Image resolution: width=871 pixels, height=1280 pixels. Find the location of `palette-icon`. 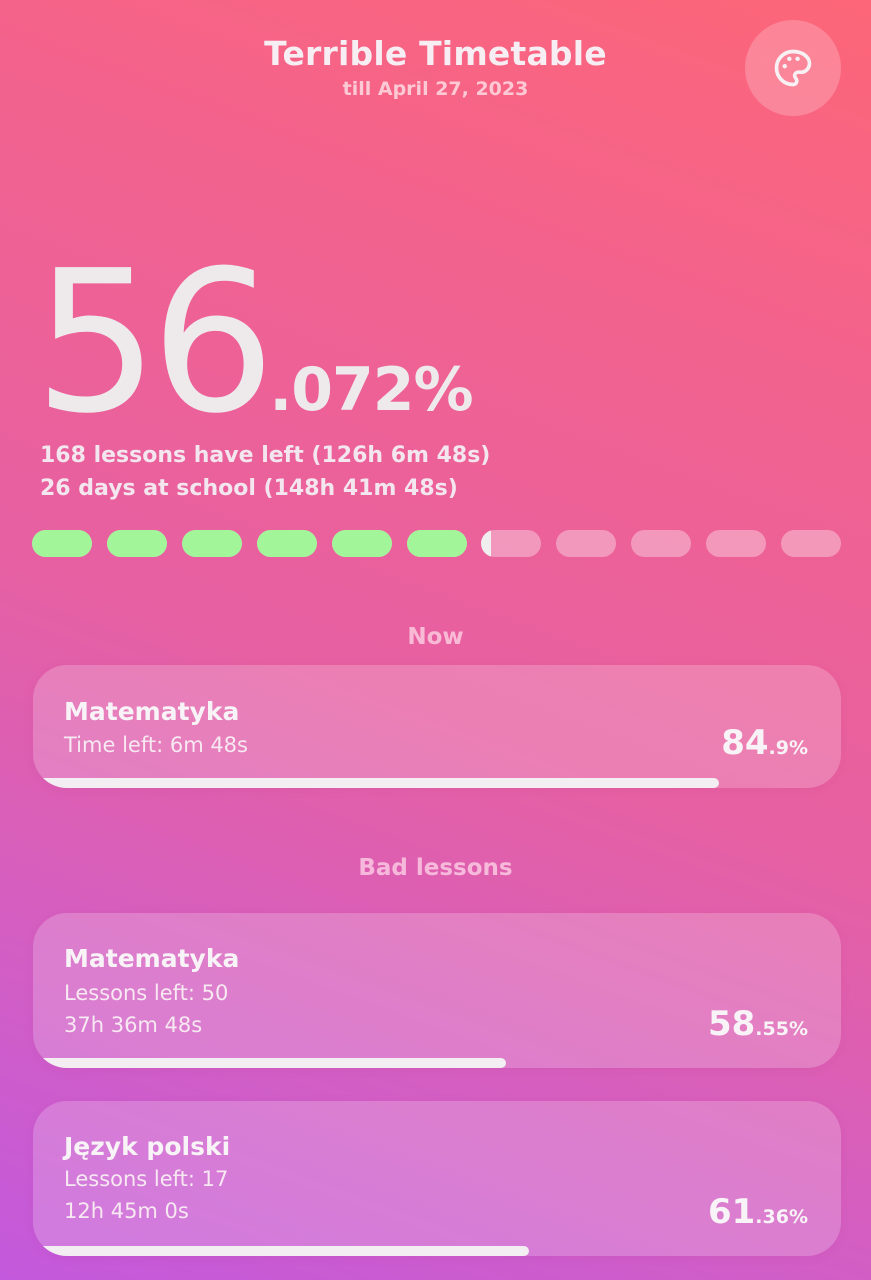

palette-icon is located at coordinates (793, 68).